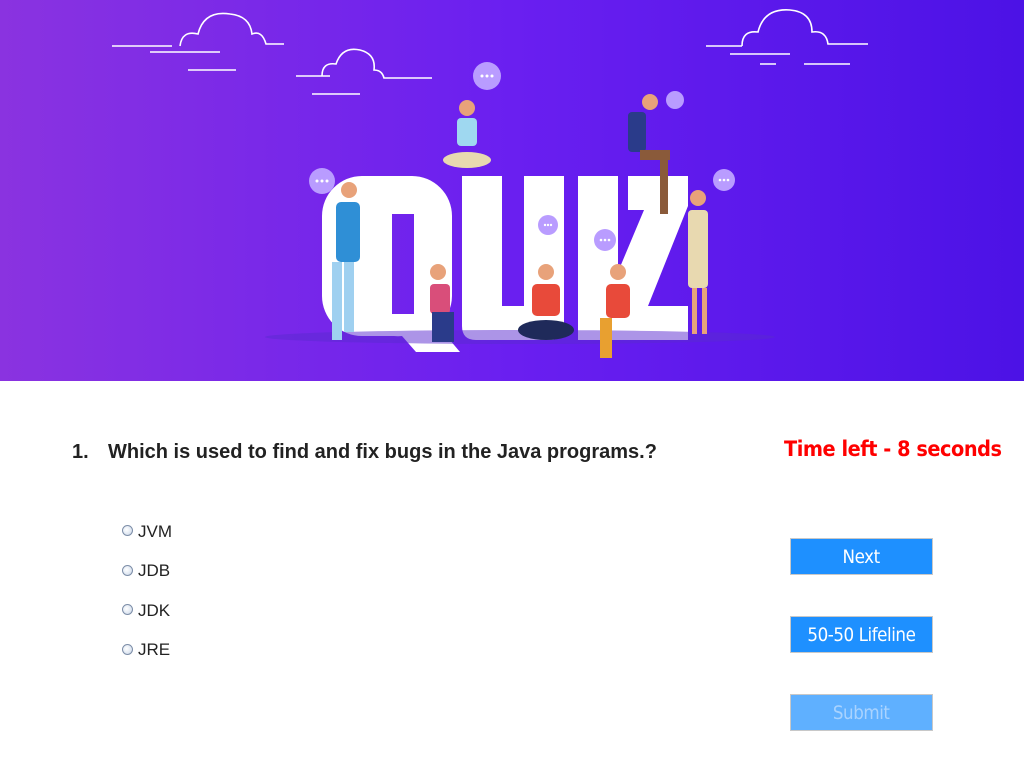 The height and width of the screenshot is (768, 1024). I want to click on option-label: JRE, so click(154, 650).